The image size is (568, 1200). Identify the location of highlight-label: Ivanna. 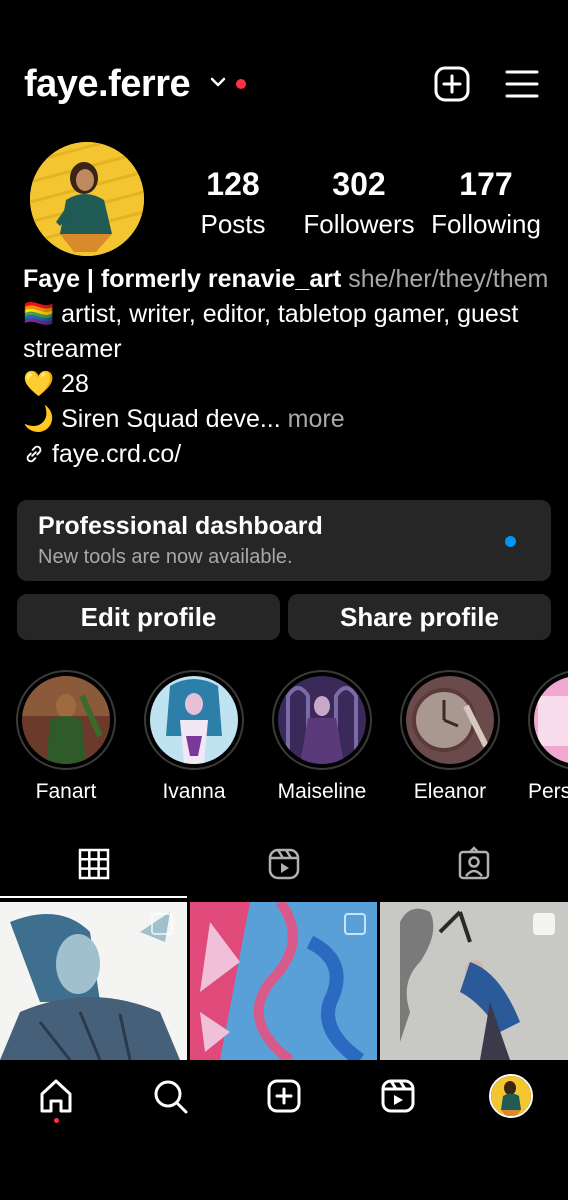
(194, 791).